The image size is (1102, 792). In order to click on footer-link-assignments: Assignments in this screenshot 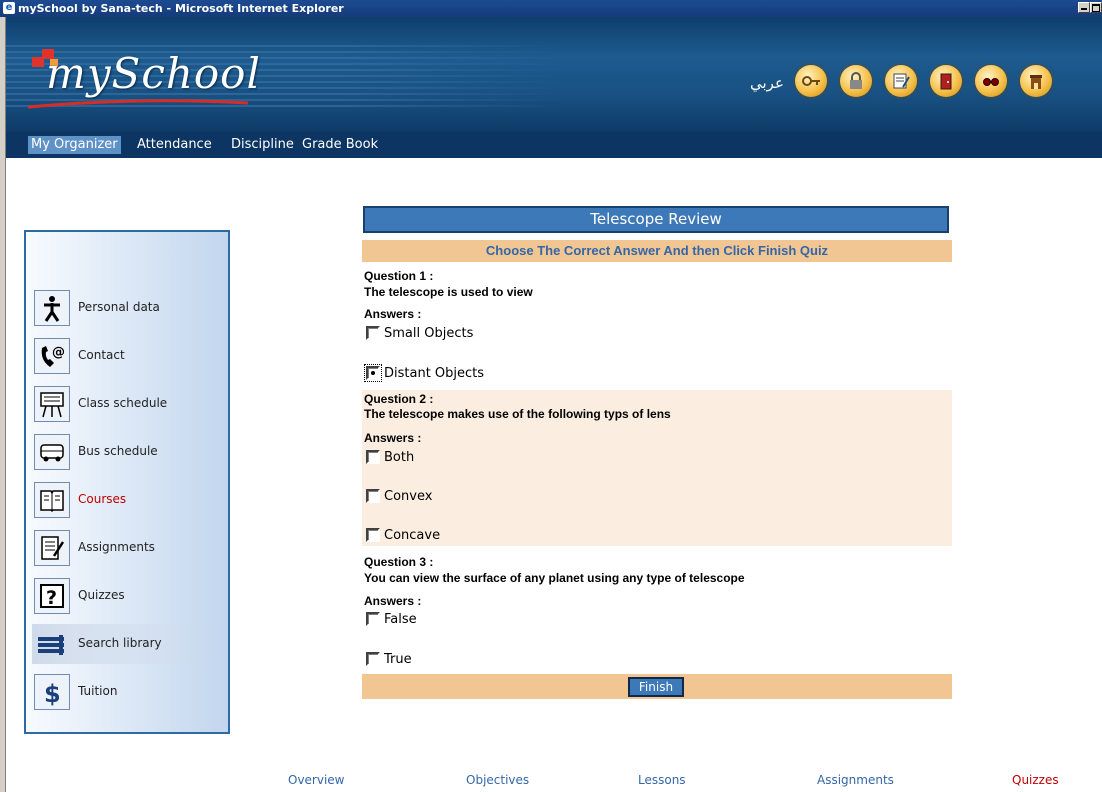, I will do `click(855, 780)`.